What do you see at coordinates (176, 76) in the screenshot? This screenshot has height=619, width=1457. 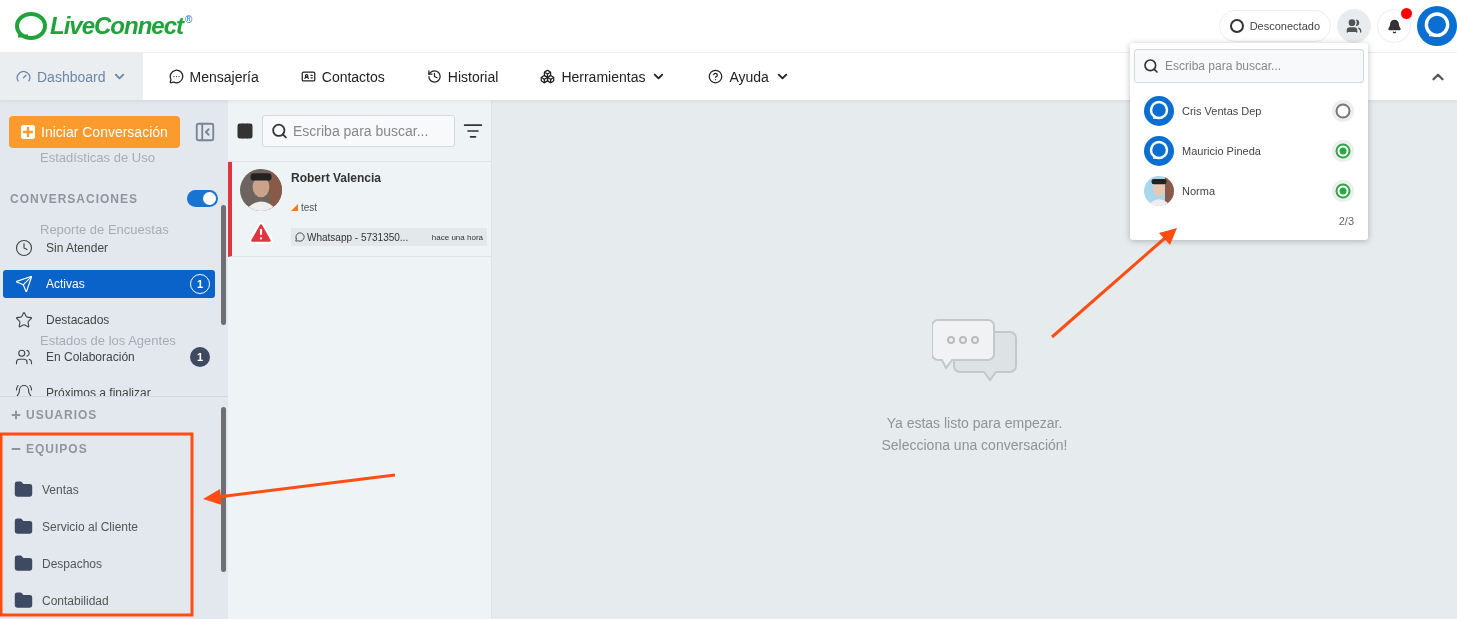 I see `chat-bubble-icon` at bounding box center [176, 76].